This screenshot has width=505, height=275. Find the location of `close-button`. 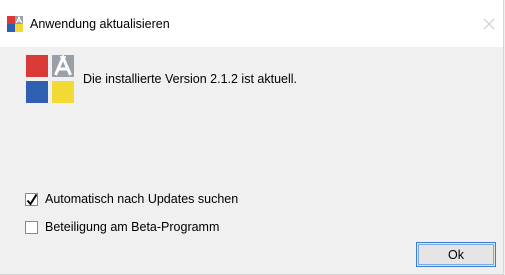

close-button is located at coordinates (489, 24).